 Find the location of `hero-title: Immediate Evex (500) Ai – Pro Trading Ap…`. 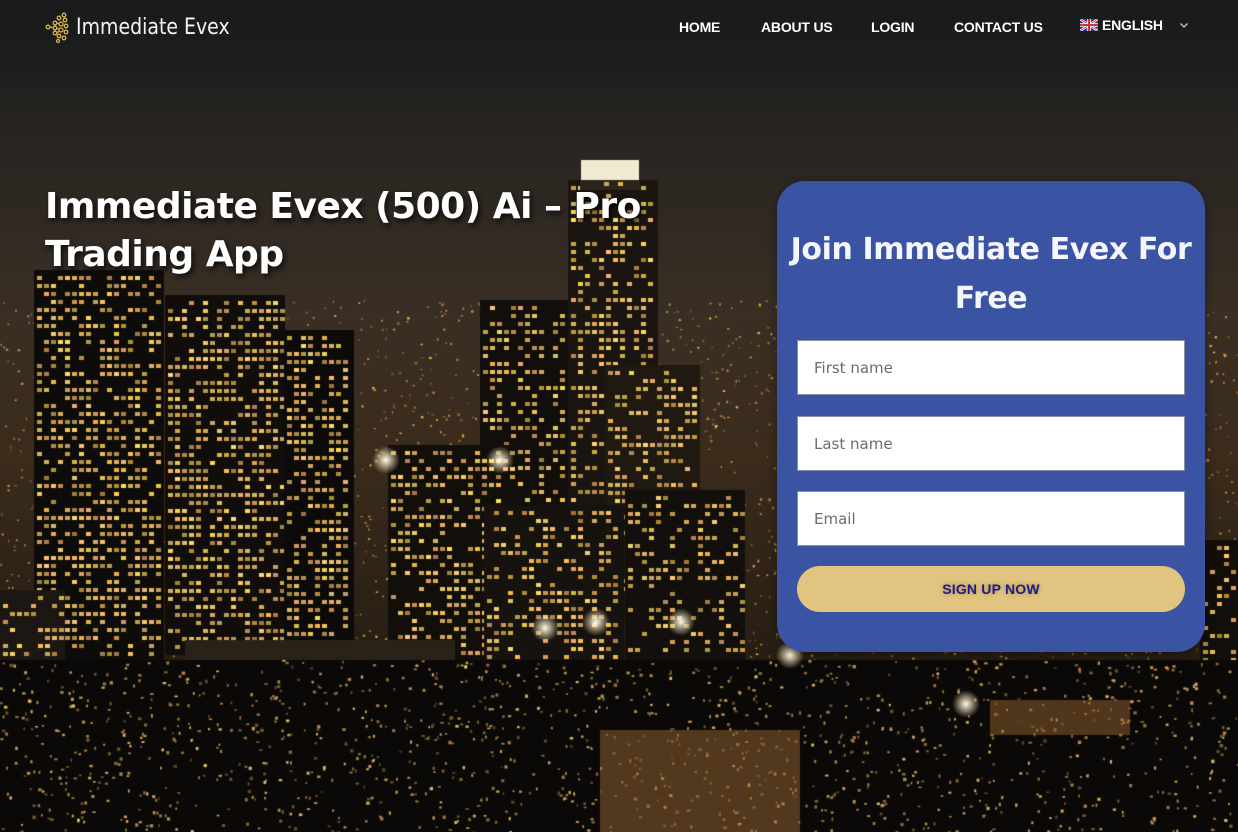

hero-title: Immediate Evex (500) Ai – Pro Trading Ap… is located at coordinates (343, 230).